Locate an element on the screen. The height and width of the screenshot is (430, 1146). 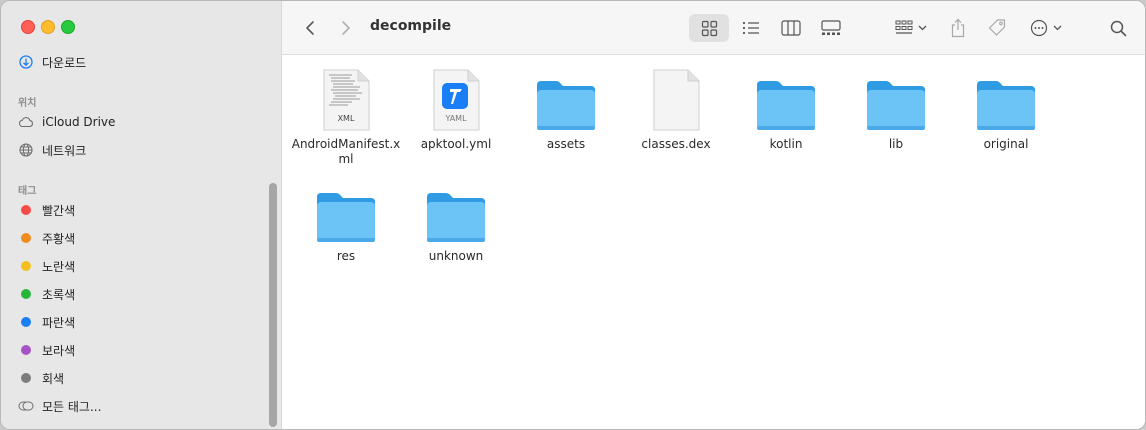
sidebar-tag-green: 초록색 is located at coordinates (46, 294).